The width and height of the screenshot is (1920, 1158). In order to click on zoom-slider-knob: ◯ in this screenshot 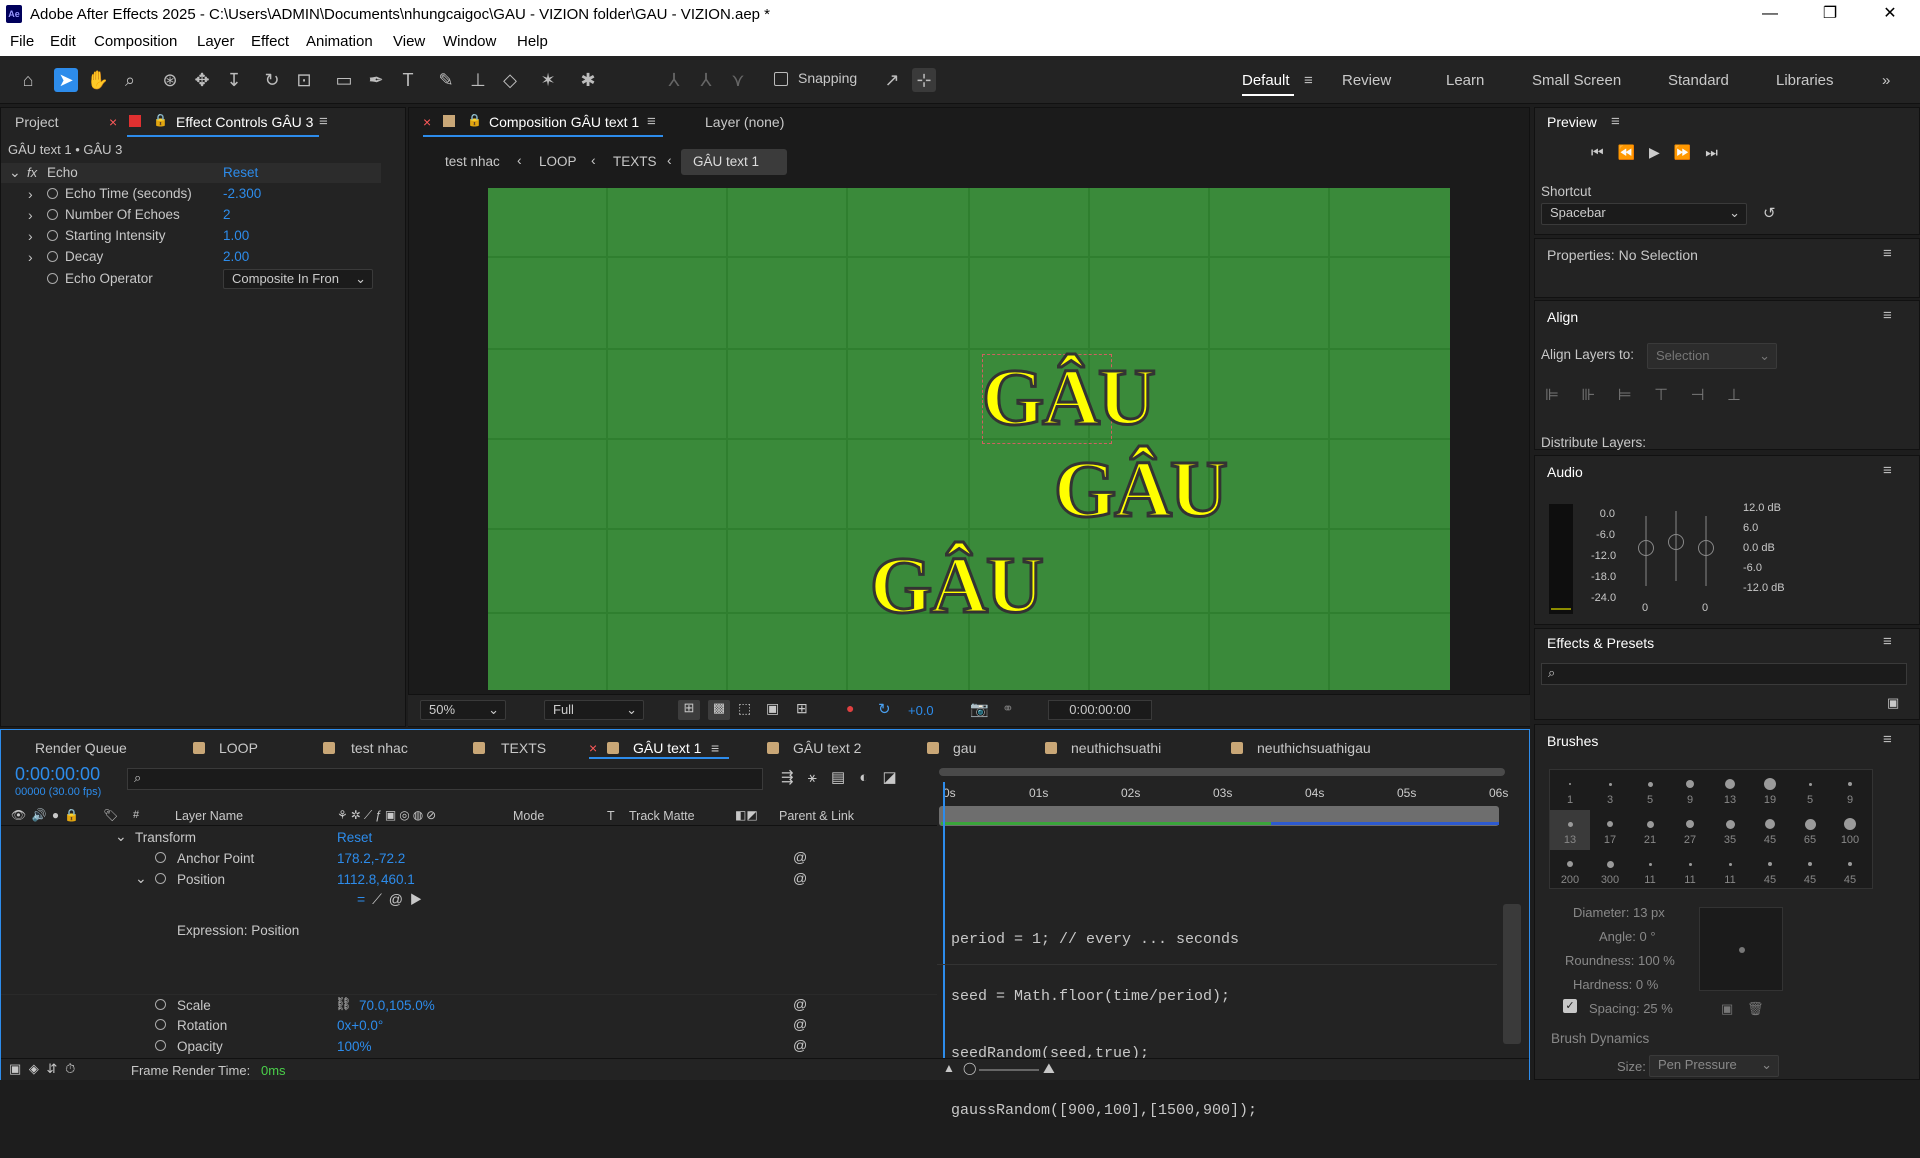, I will do `click(969, 1068)`.